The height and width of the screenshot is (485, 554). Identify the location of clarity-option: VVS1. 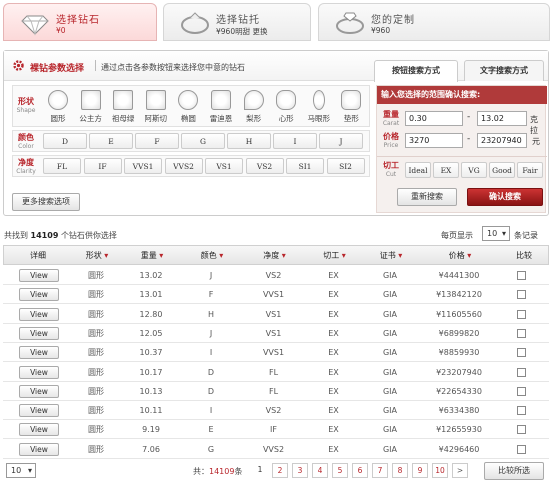
(143, 166).